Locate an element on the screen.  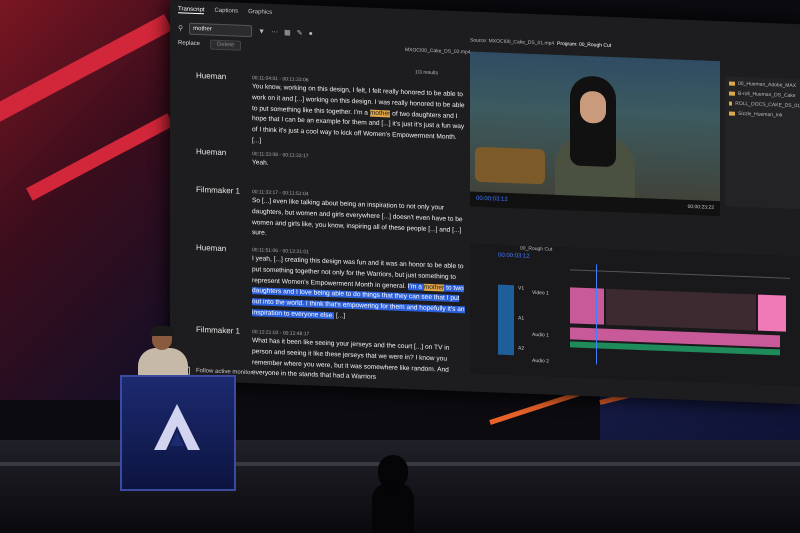
clip-label: Audio 2 is located at coordinates (540, 361).